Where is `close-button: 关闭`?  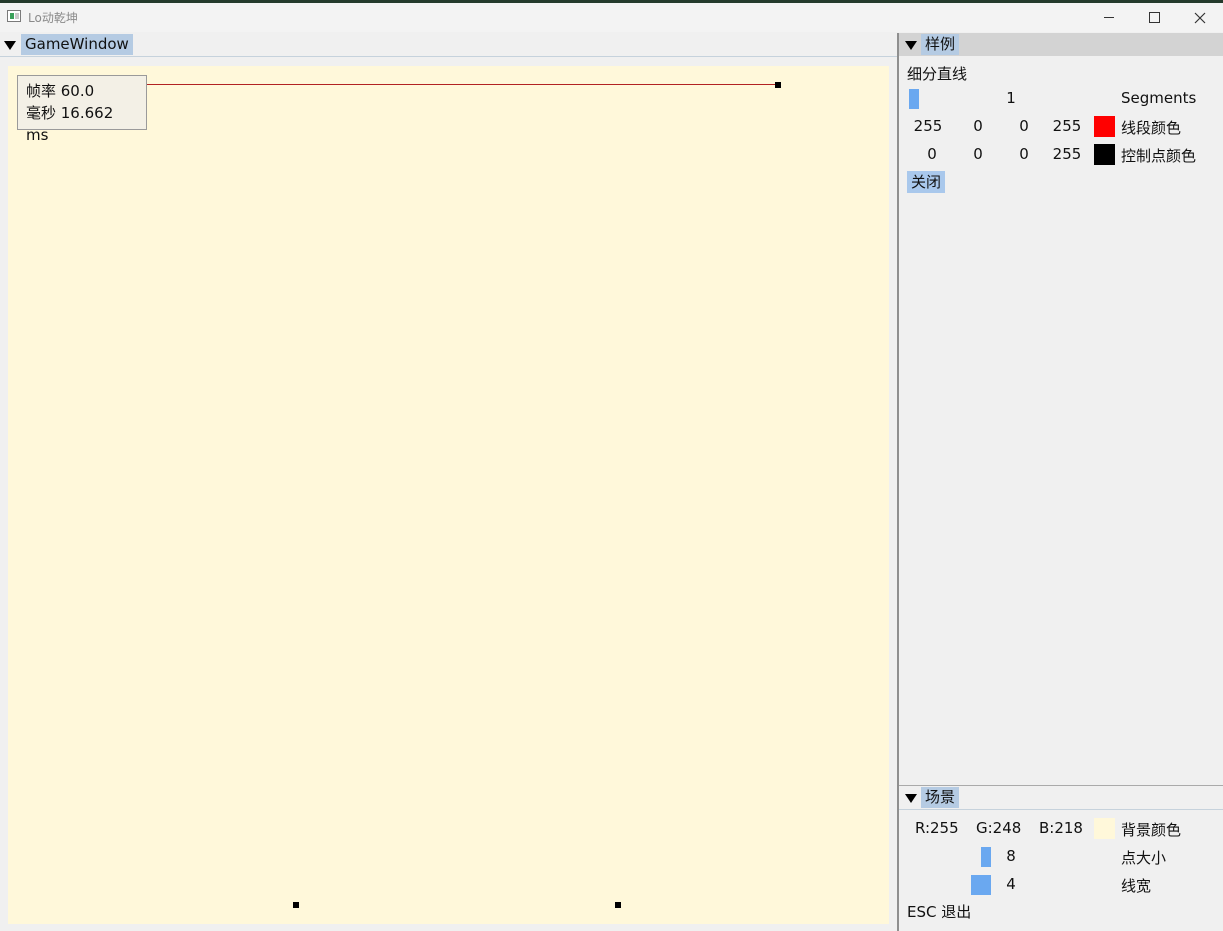
close-button: 关闭 is located at coordinates (926, 182).